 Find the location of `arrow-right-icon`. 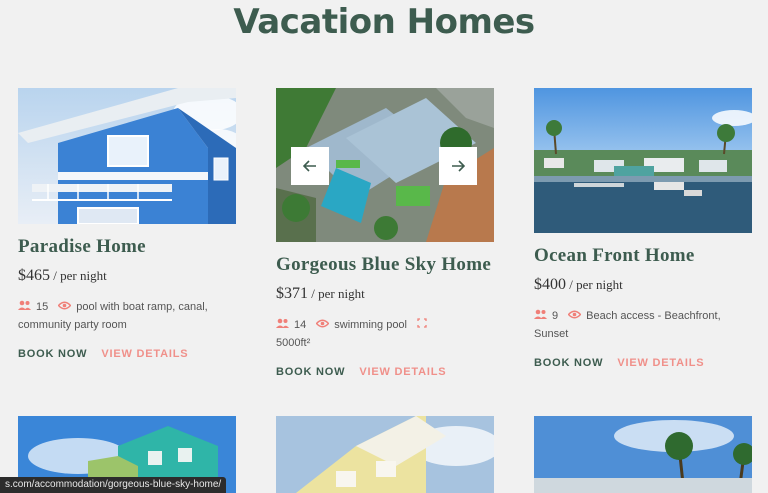

arrow-right-icon is located at coordinates (458, 166).